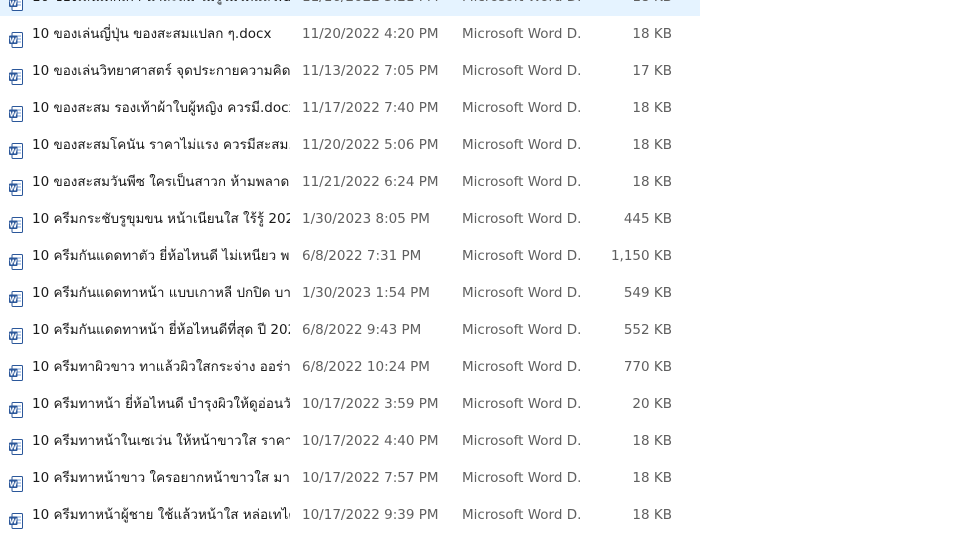 The height and width of the screenshot is (544, 960). Describe the element at coordinates (647, 367) in the screenshot. I see `file-size: 770 KB` at that location.